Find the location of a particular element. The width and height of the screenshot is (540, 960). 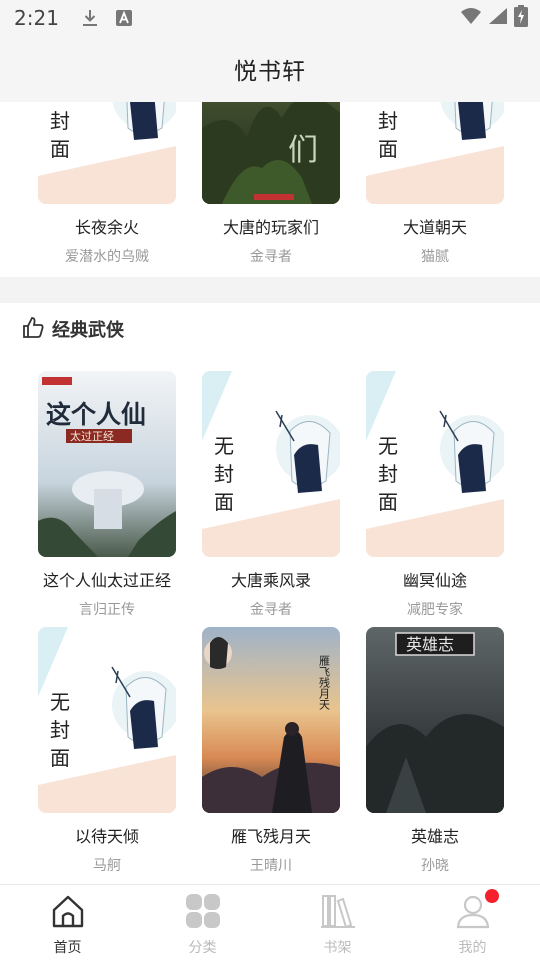

page-title: 悦书轩 is located at coordinates (270, 72).